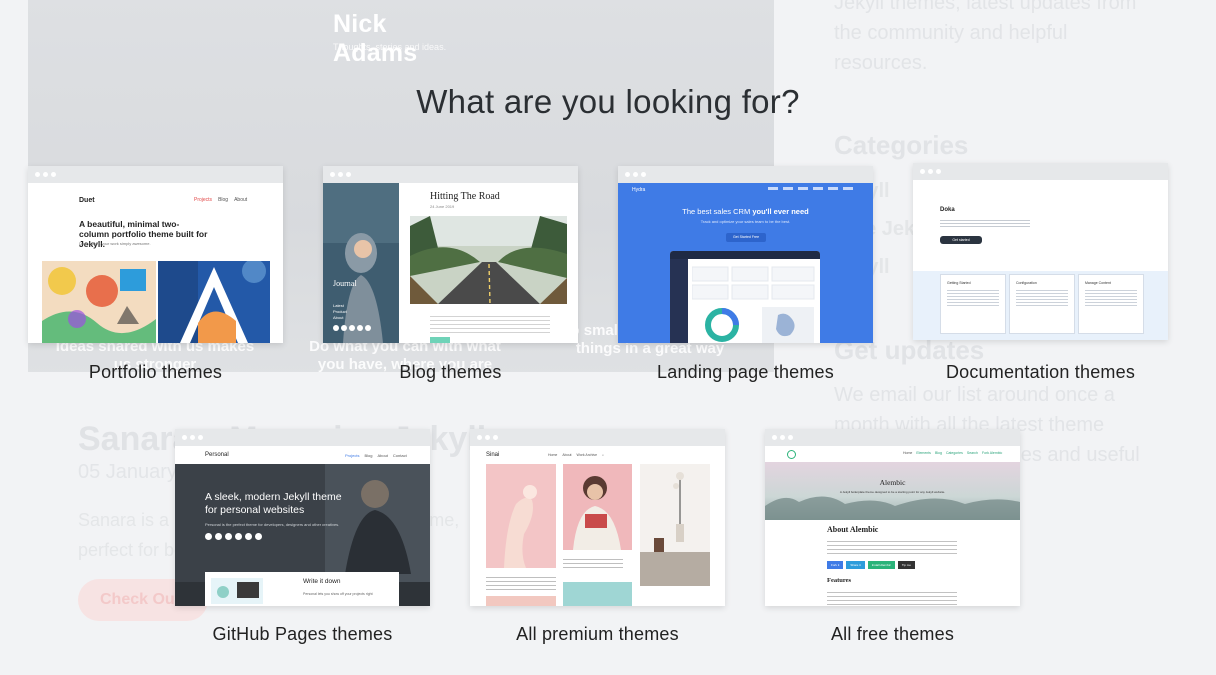 This screenshot has width=1216, height=675. I want to click on dashboard-sidebar, so click(679, 301).